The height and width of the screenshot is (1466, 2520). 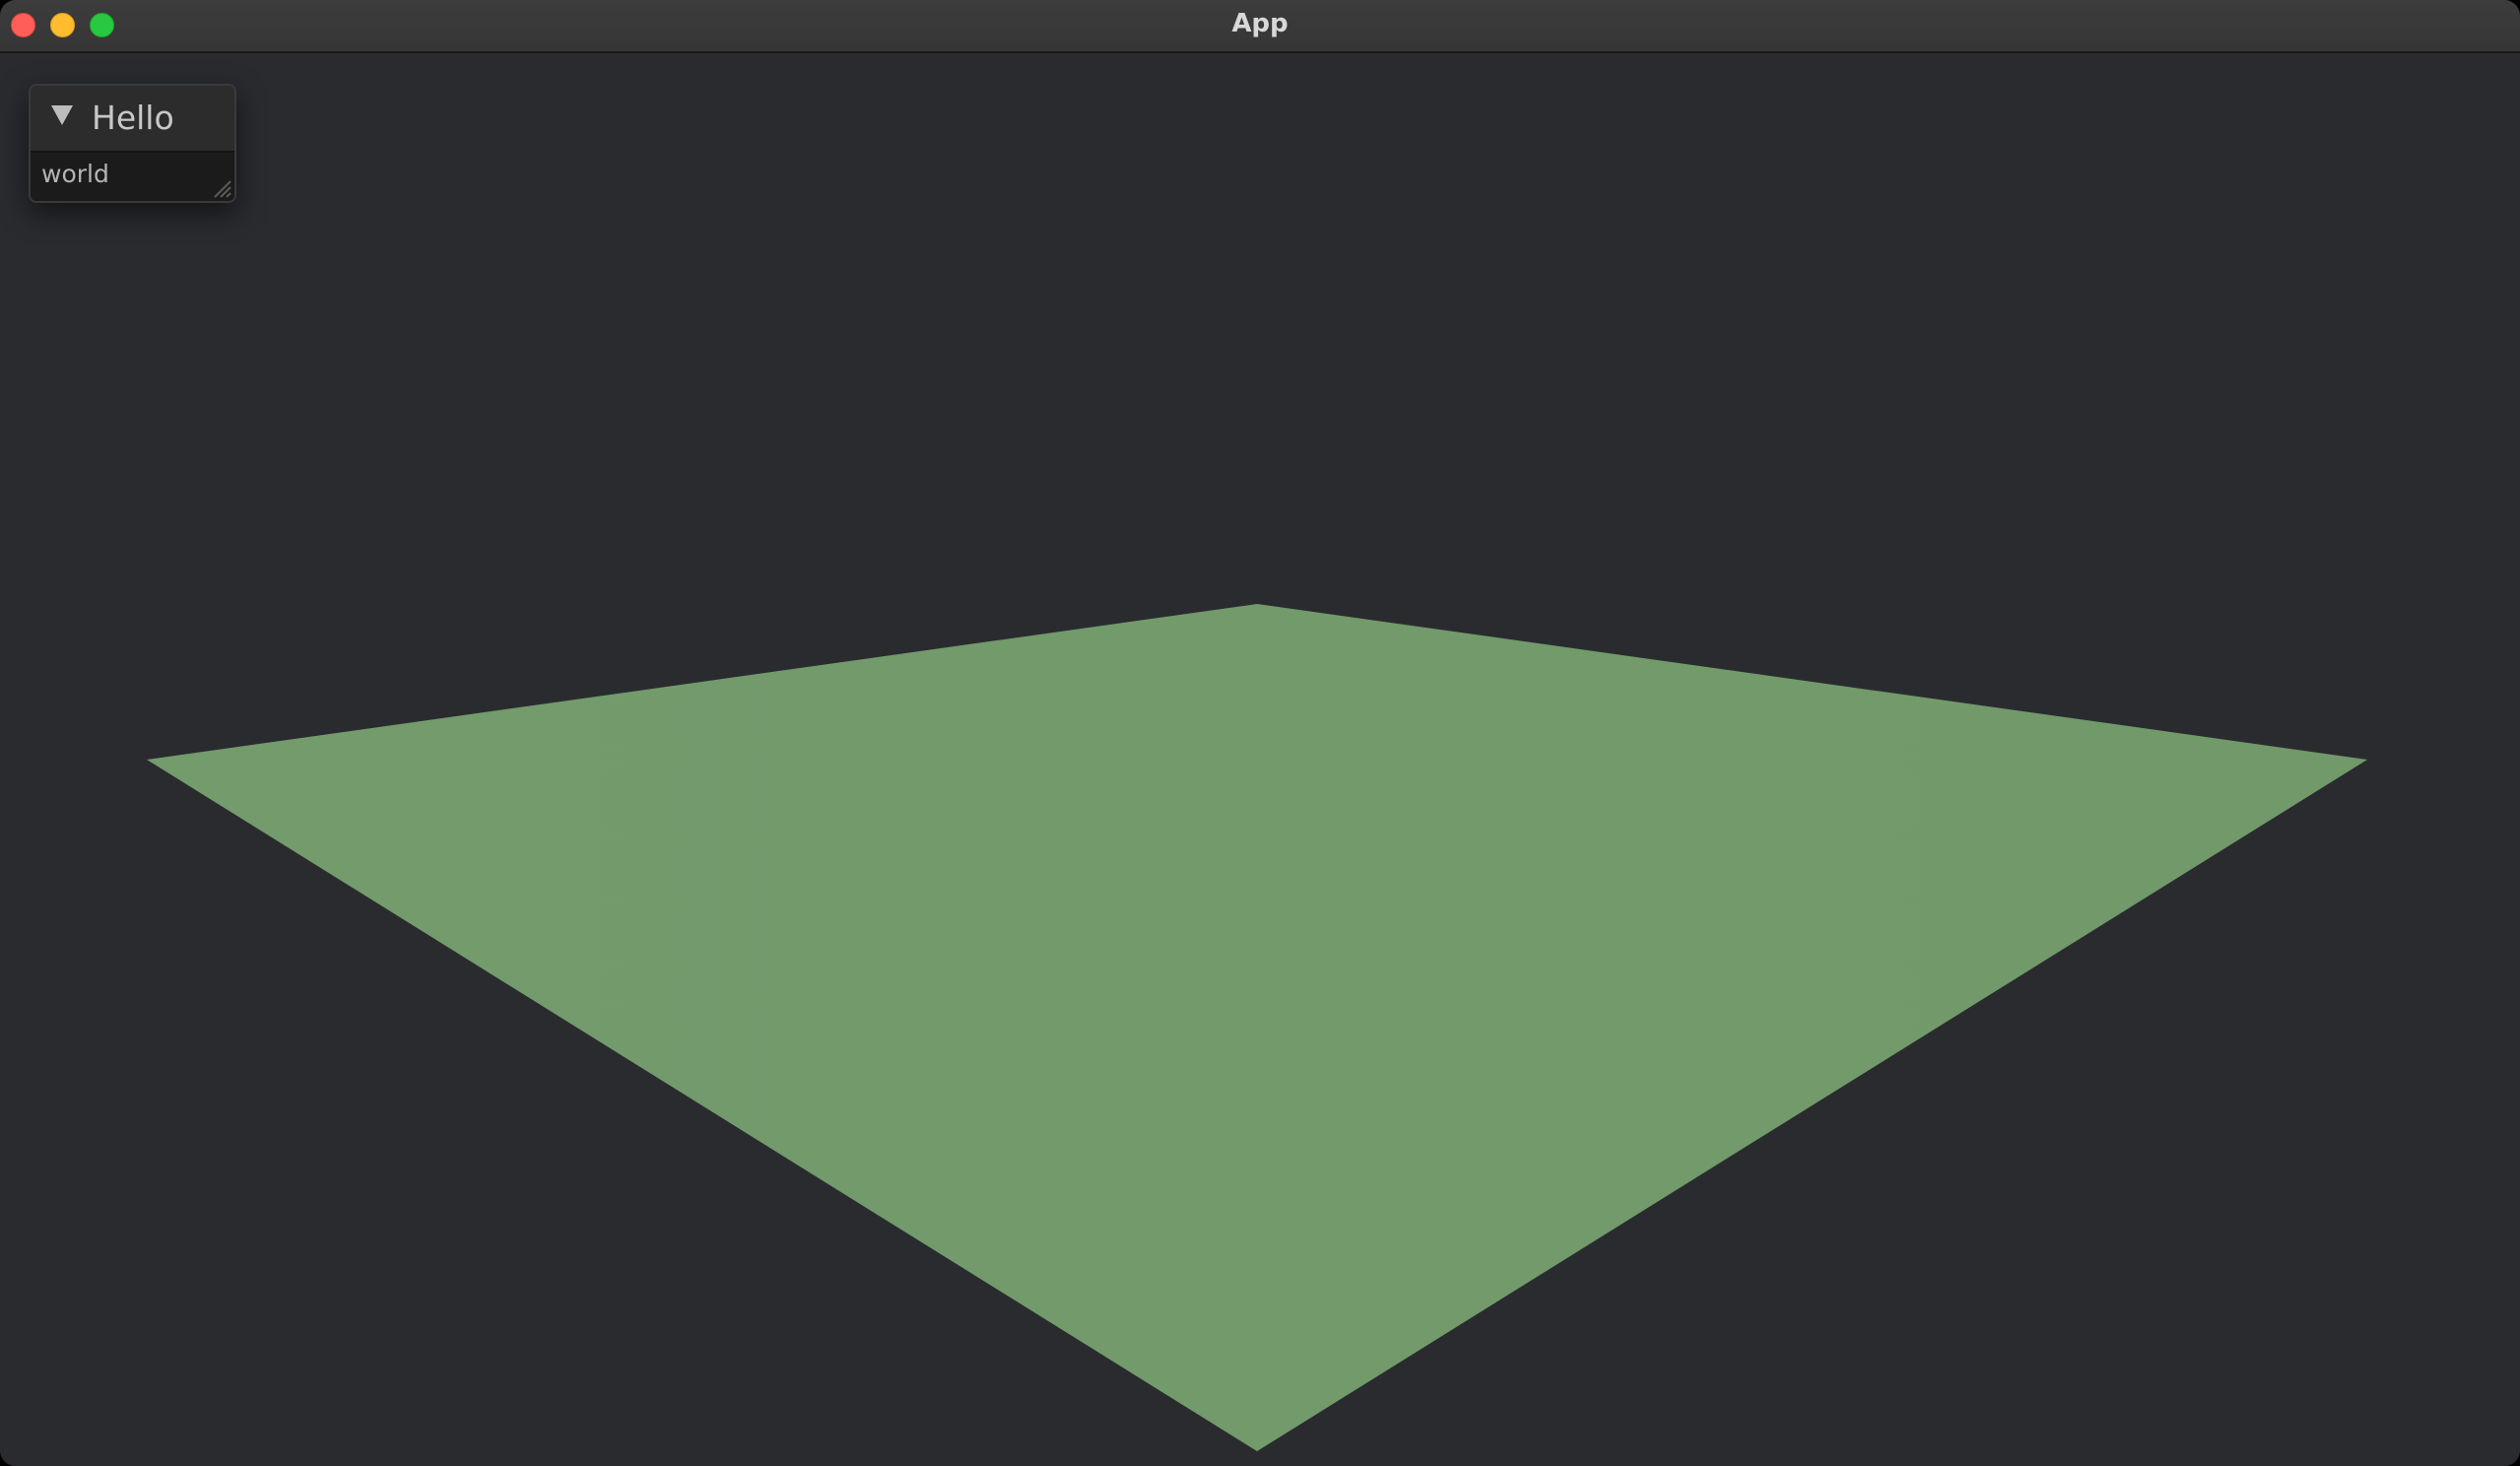 I want to click on resize-grip-icon, so click(x=220, y=187).